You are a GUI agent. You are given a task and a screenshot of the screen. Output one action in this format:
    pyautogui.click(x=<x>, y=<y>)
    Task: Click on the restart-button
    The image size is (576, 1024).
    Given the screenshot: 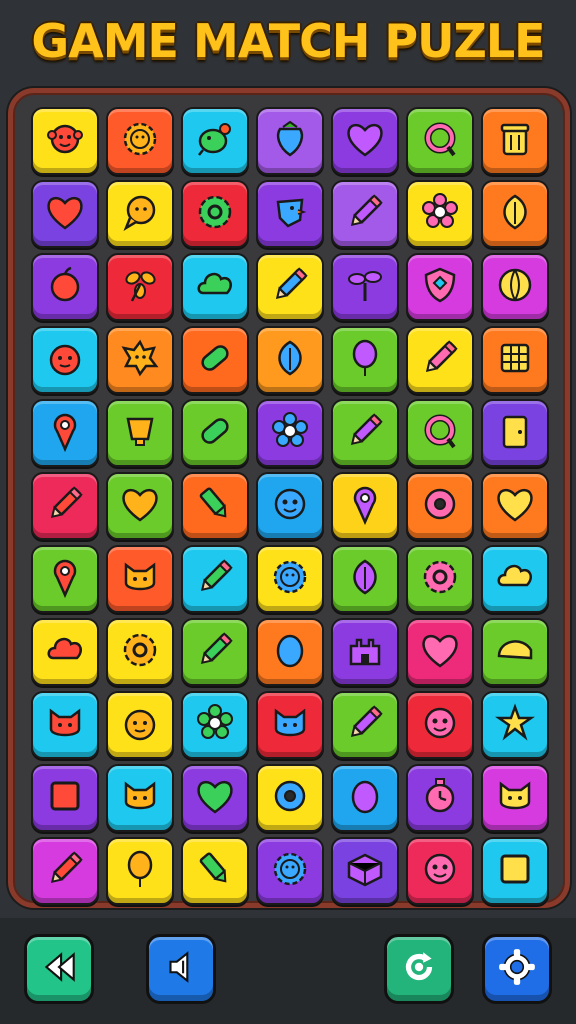 What is the action you would take?
    pyautogui.click(x=419, y=969)
    